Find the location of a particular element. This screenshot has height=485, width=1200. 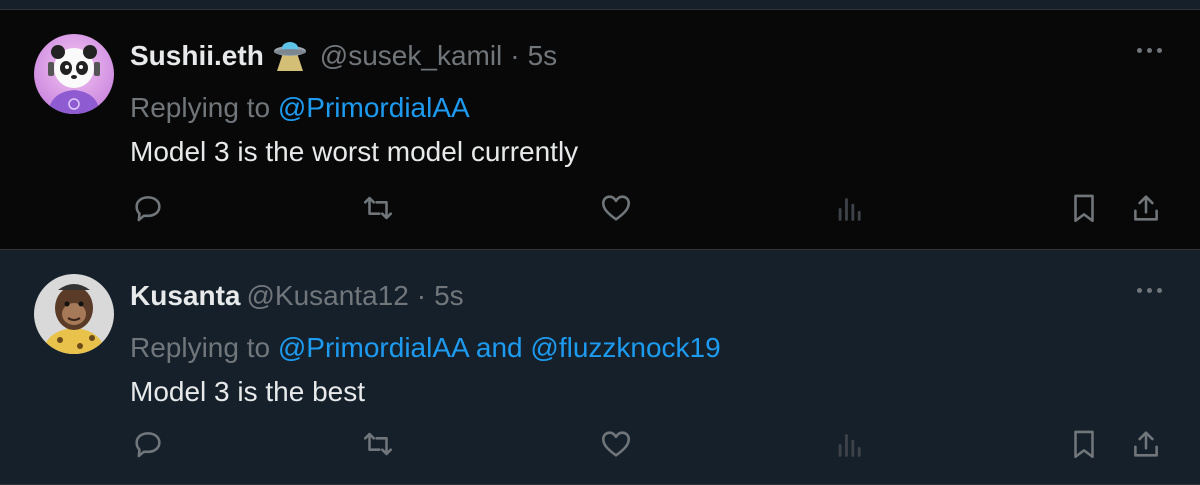

display-name: Sushii.eth is located at coordinates (197, 56).